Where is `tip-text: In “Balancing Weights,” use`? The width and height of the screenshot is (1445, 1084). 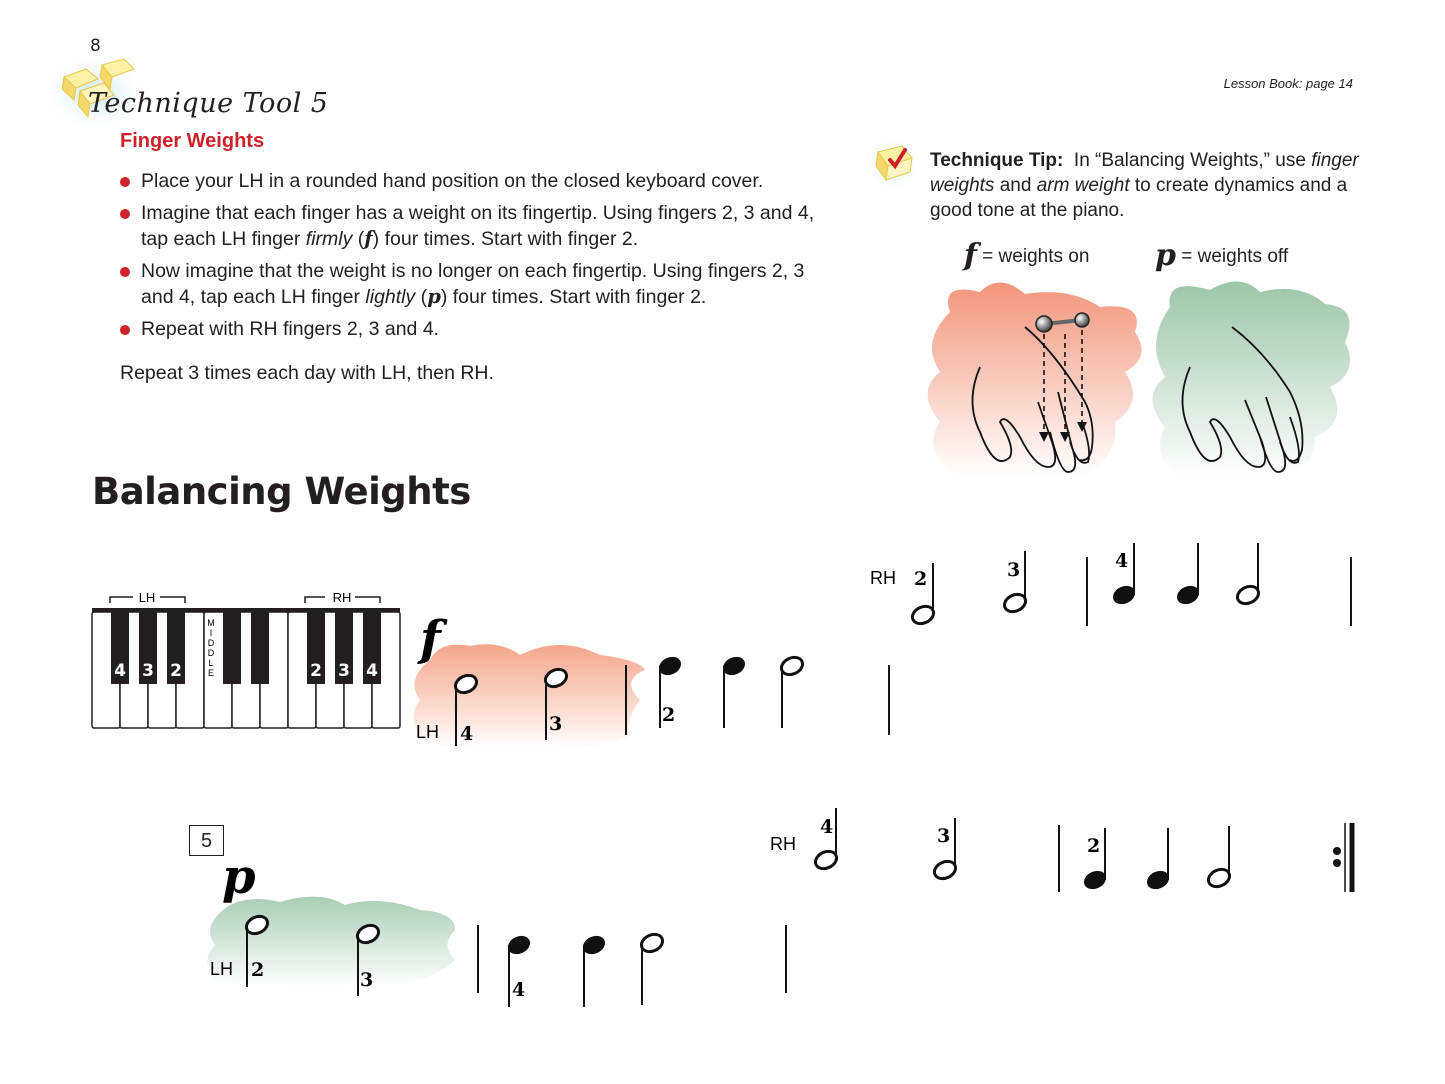 tip-text: In “Balancing Weights,” use is located at coordinates (1192, 160).